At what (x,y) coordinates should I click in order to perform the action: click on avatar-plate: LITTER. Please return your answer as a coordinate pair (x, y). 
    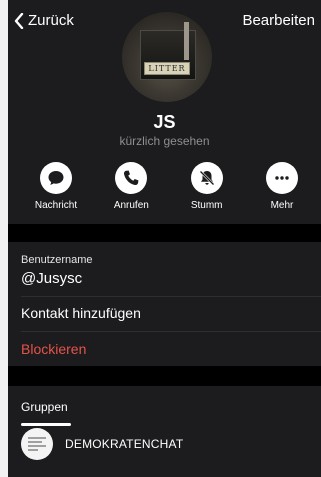
    Looking at the image, I should click on (167, 68).